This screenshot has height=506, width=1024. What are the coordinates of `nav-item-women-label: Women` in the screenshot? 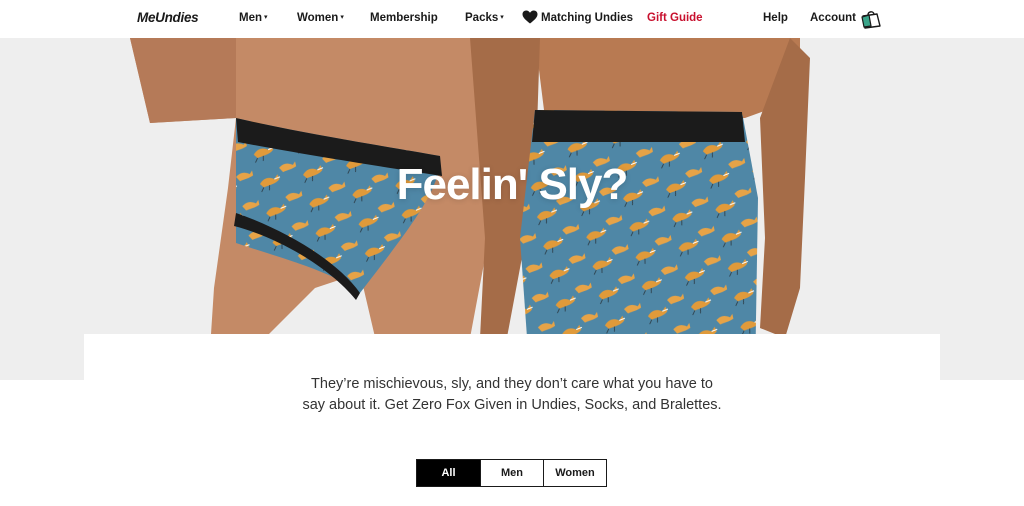 It's located at (318, 18).